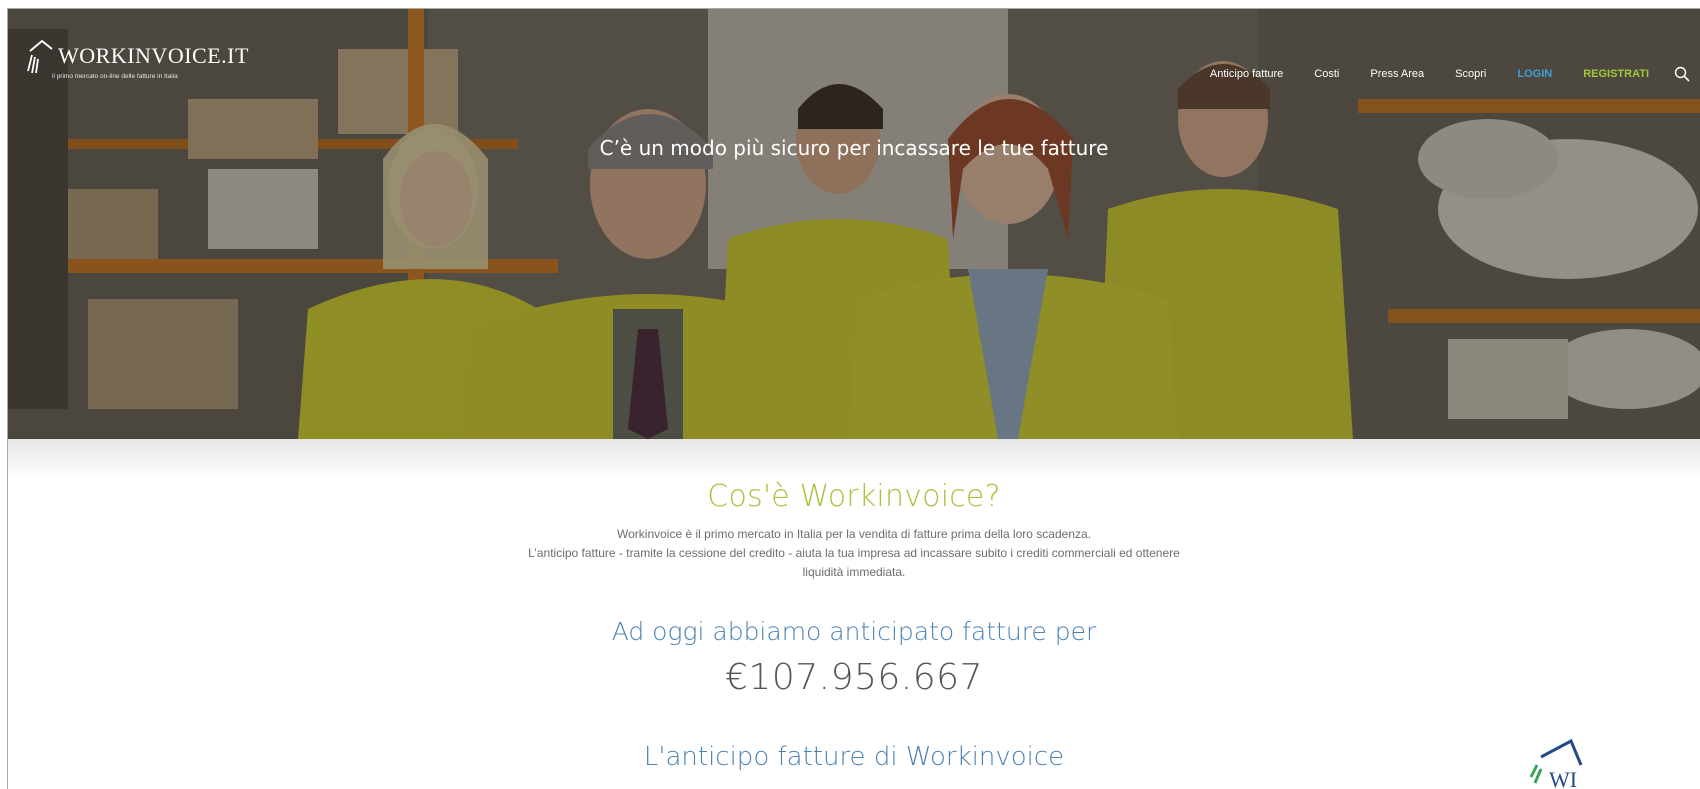 The height and width of the screenshot is (789, 1700). Describe the element at coordinates (1246, 74) in the screenshot. I see `nav-item-anticipo-fatture: Anticipo fatture` at that location.